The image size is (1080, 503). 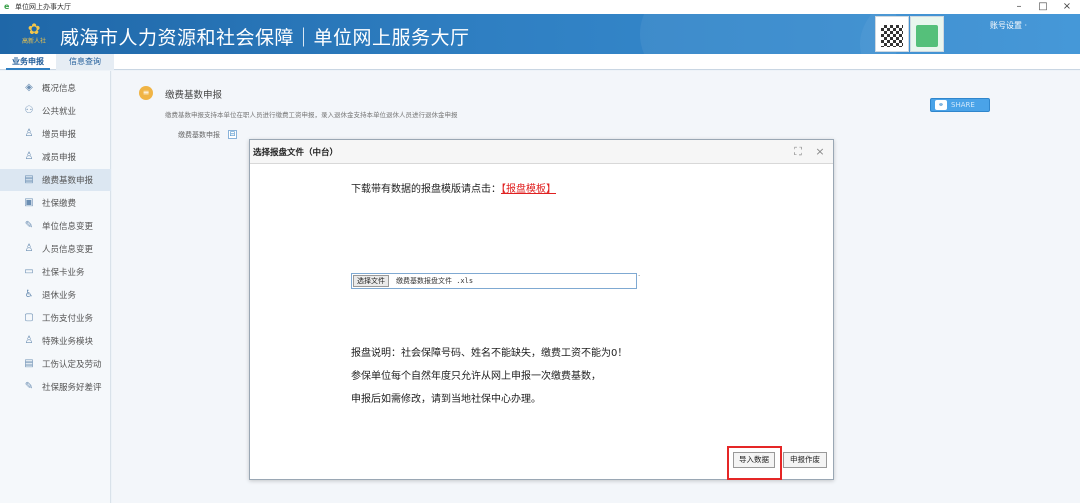 What do you see at coordinates (199, 135) in the screenshot?
I see `field-label: 缴费基数申报` at bounding box center [199, 135].